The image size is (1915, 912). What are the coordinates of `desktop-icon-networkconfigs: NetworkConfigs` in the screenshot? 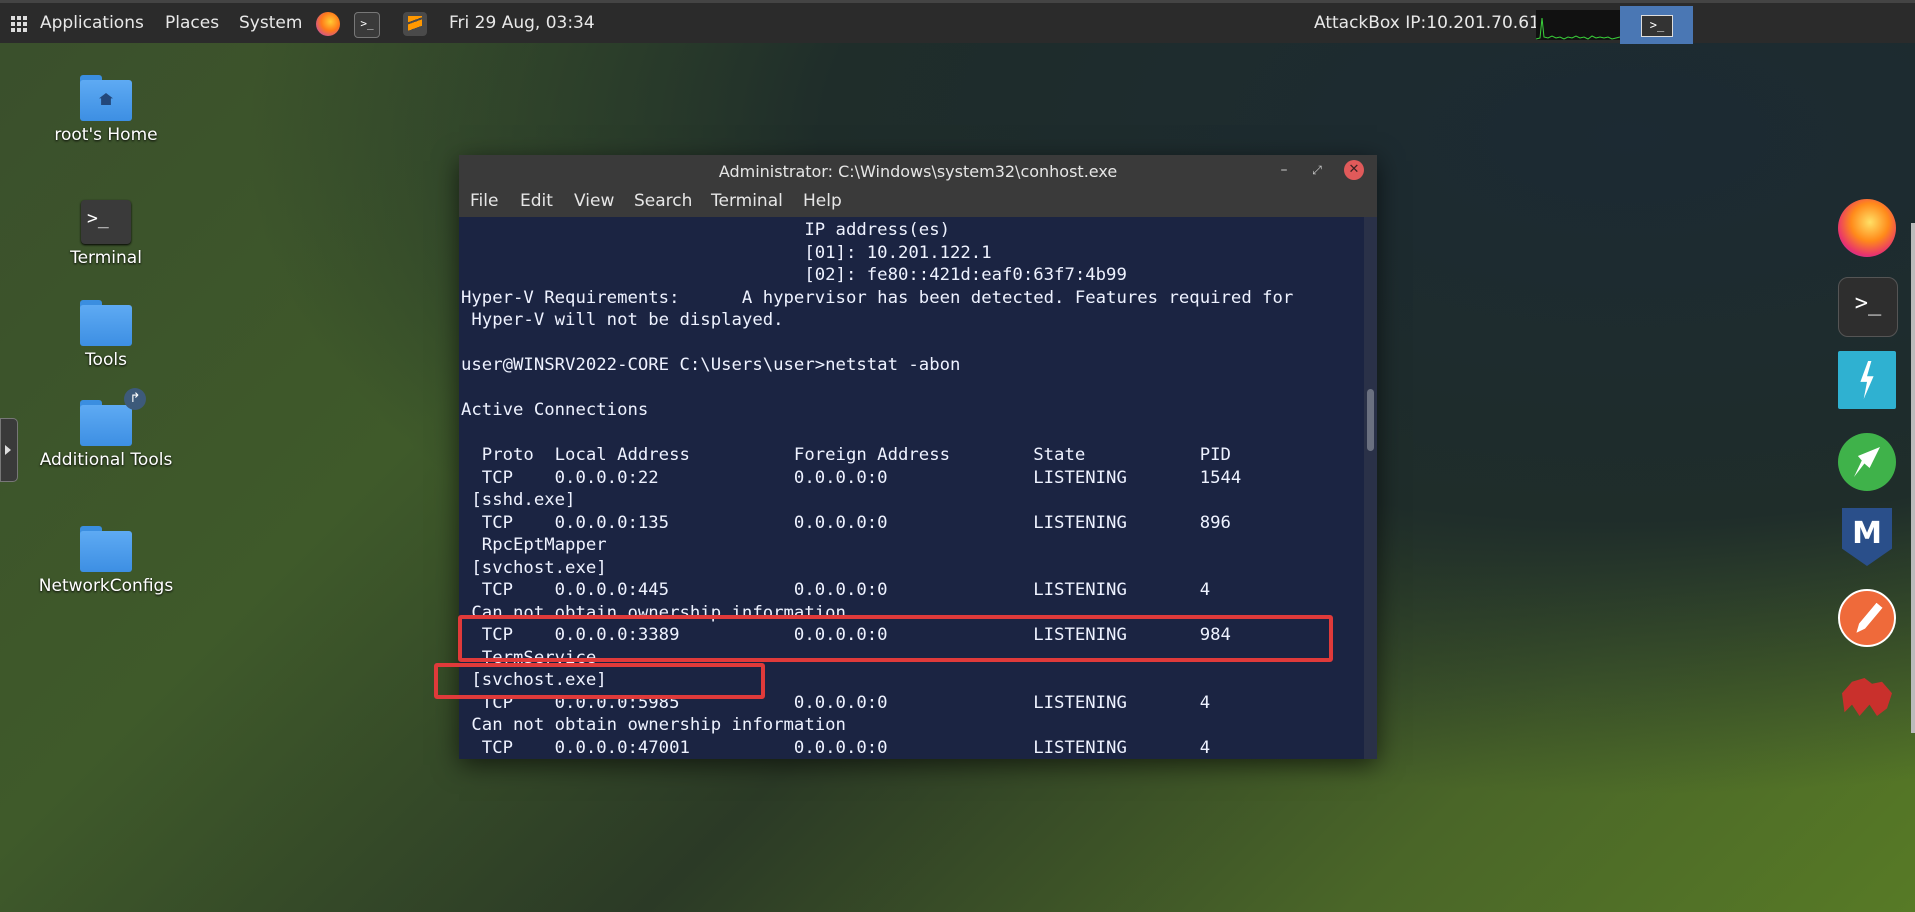 It's located at (106, 561).